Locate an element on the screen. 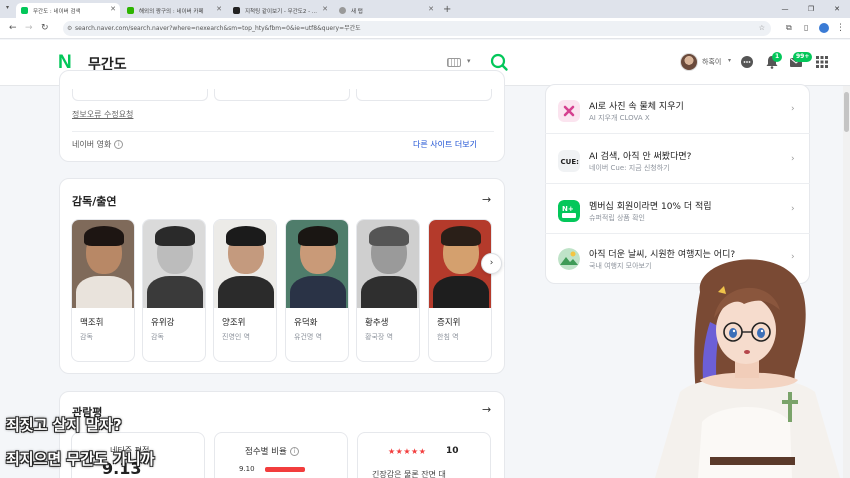  scrollbar-thumb is located at coordinates (846, 112).